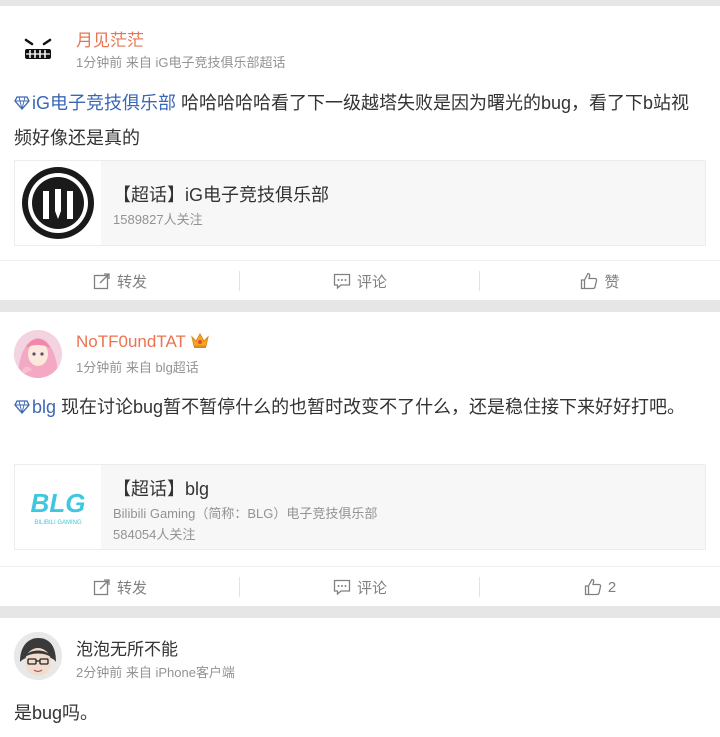 Image resolution: width=720 pixels, height=737 pixels. What do you see at coordinates (35, 407) in the screenshot?
I see `topic-link: blg` at bounding box center [35, 407].